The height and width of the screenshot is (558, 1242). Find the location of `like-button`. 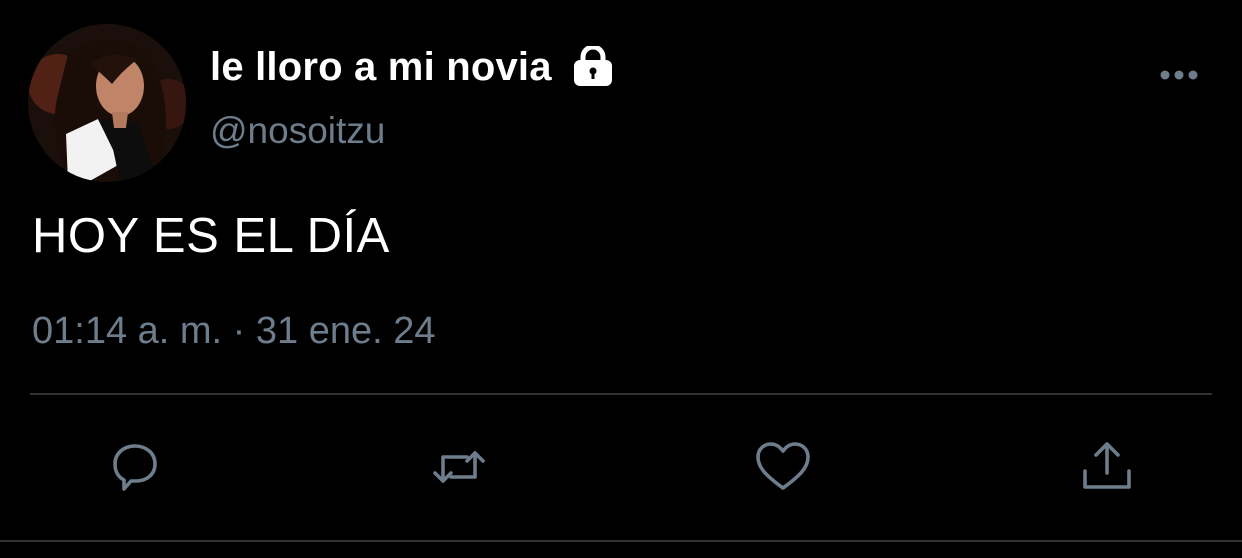

like-button is located at coordinates (783, 467).